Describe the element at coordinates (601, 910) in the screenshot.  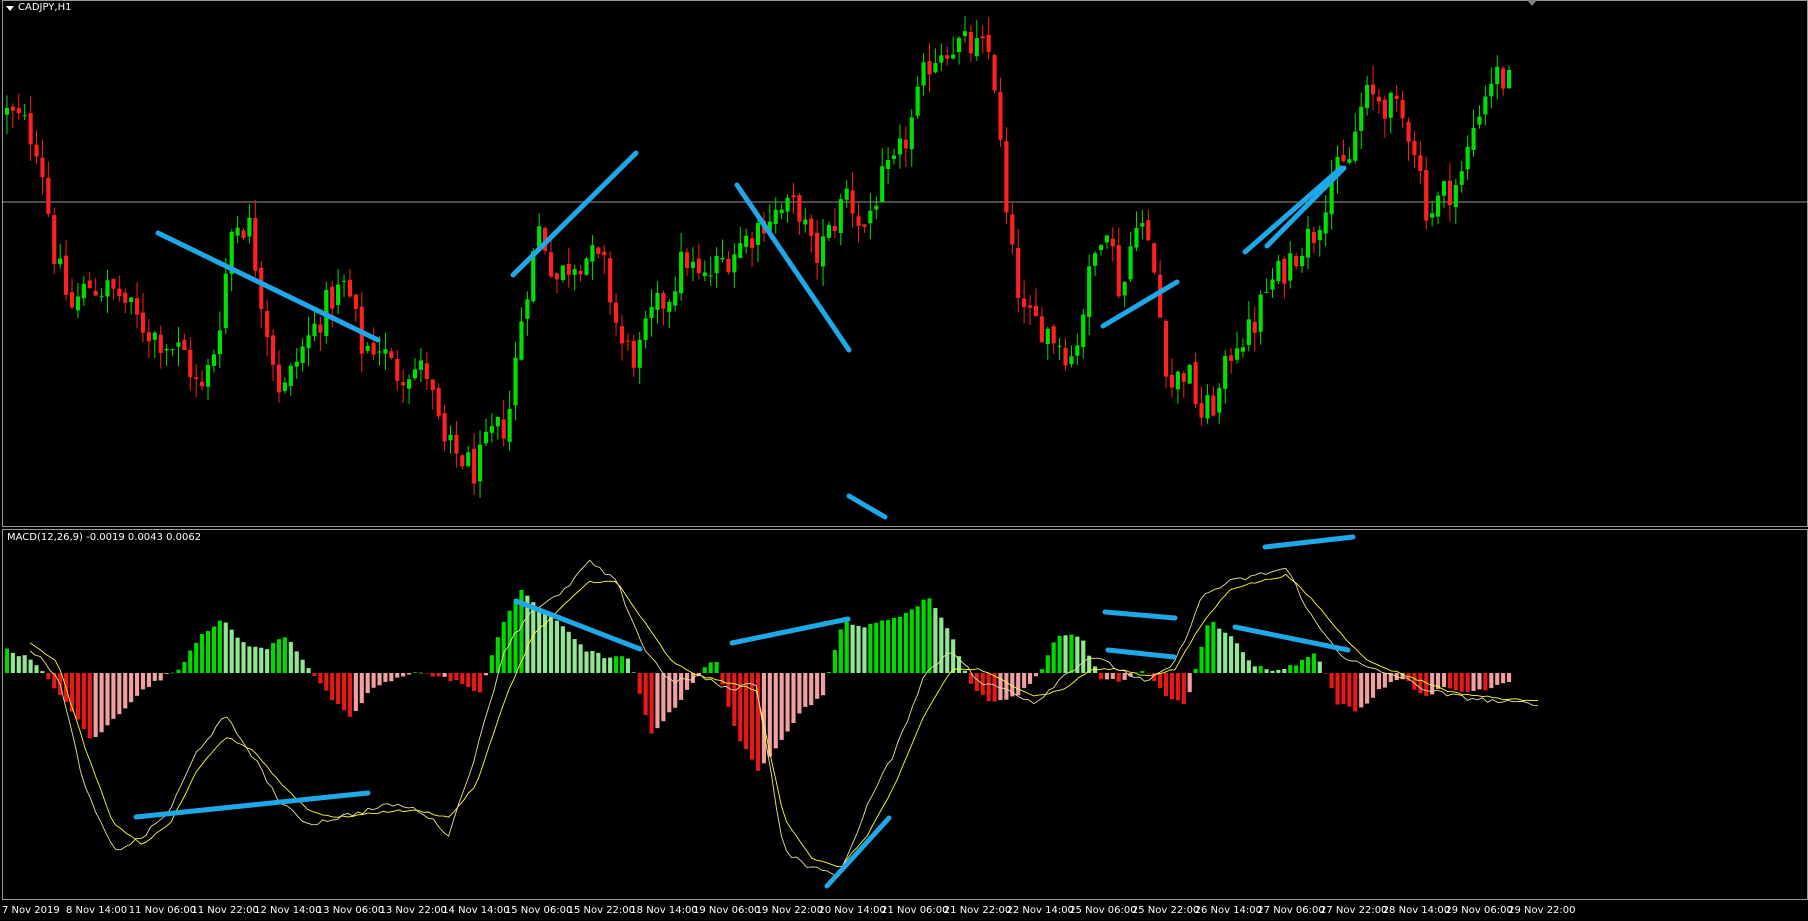
I see `time-axis-label: 15 Nov 22:00` at that location.